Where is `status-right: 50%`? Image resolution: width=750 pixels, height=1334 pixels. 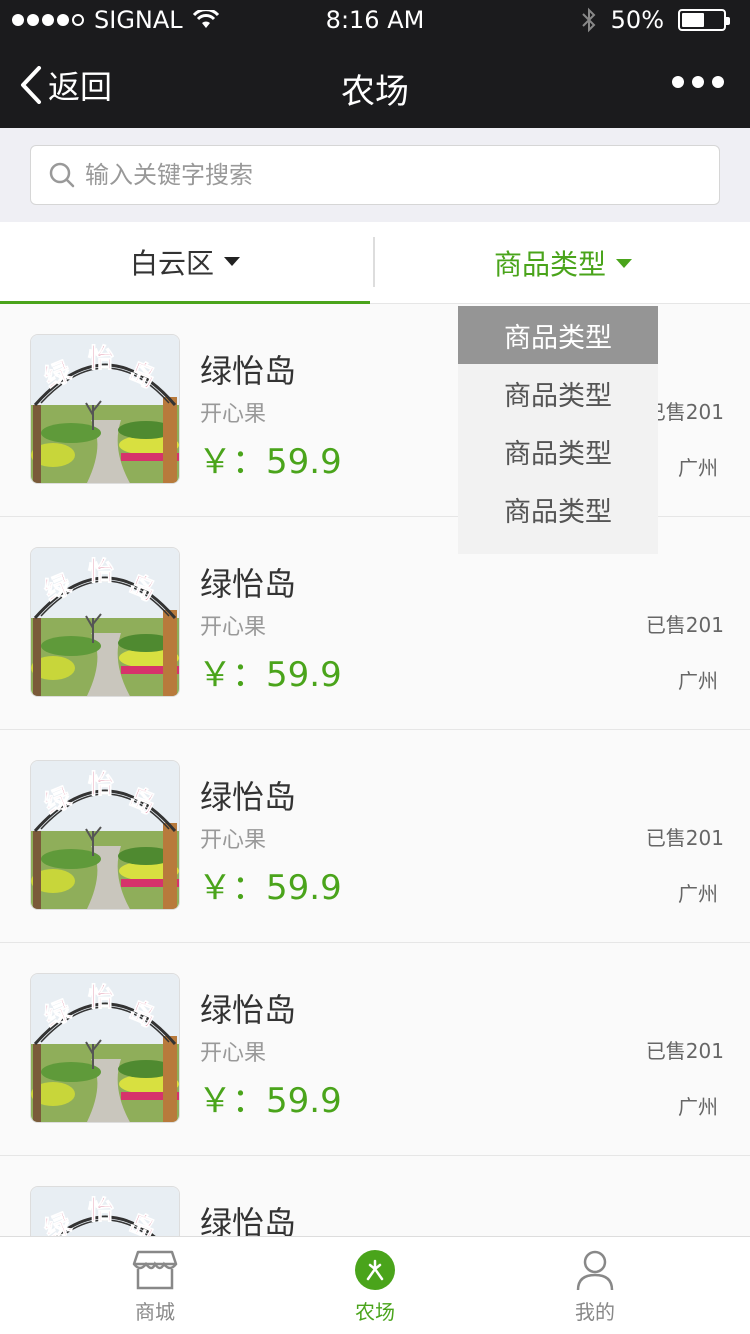 status-right: 50% is located at coordinates (655, 20).